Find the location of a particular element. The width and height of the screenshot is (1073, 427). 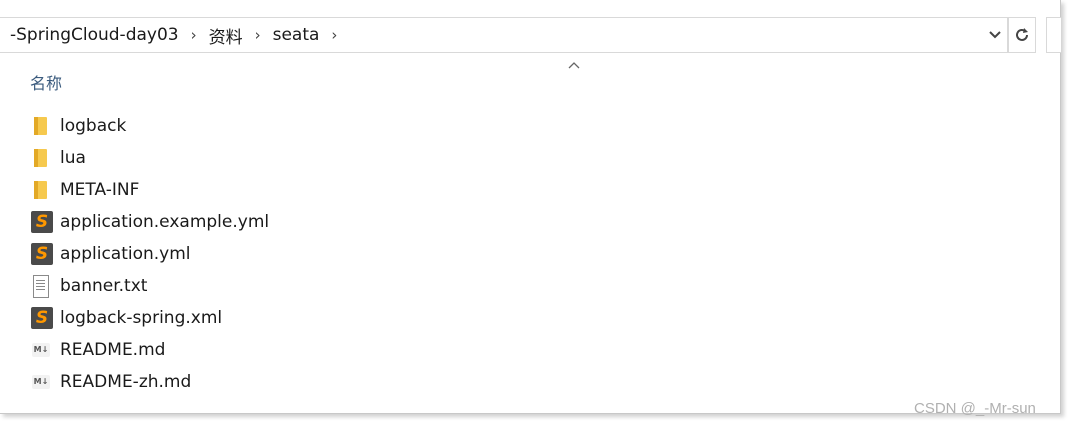

file-name: application.example.yml is located at coordinates (165, 222).